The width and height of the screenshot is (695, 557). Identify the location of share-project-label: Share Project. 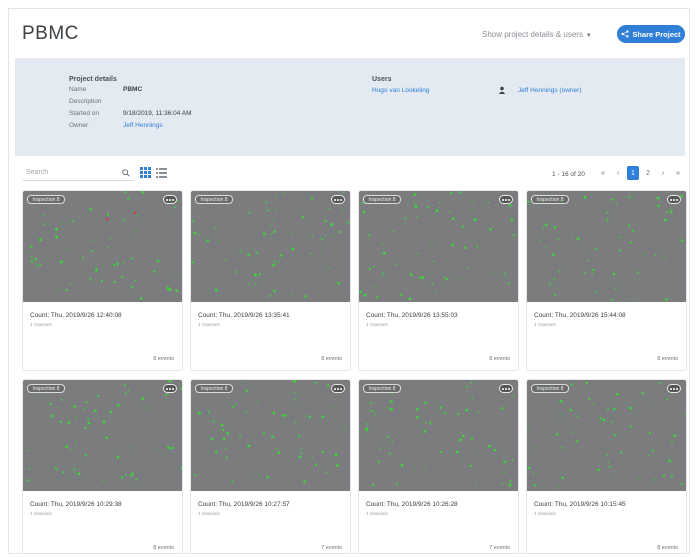
(656, 34).